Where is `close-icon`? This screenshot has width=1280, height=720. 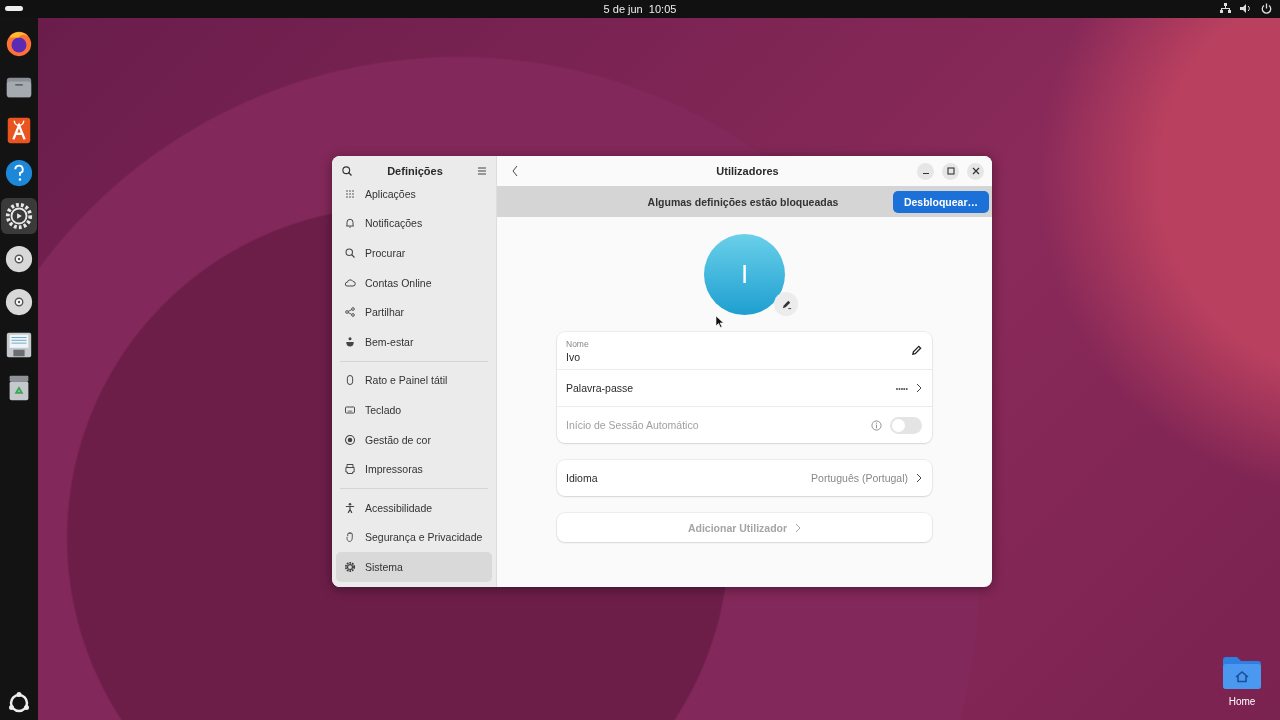
close-icon is located at coordinates (975, 171).